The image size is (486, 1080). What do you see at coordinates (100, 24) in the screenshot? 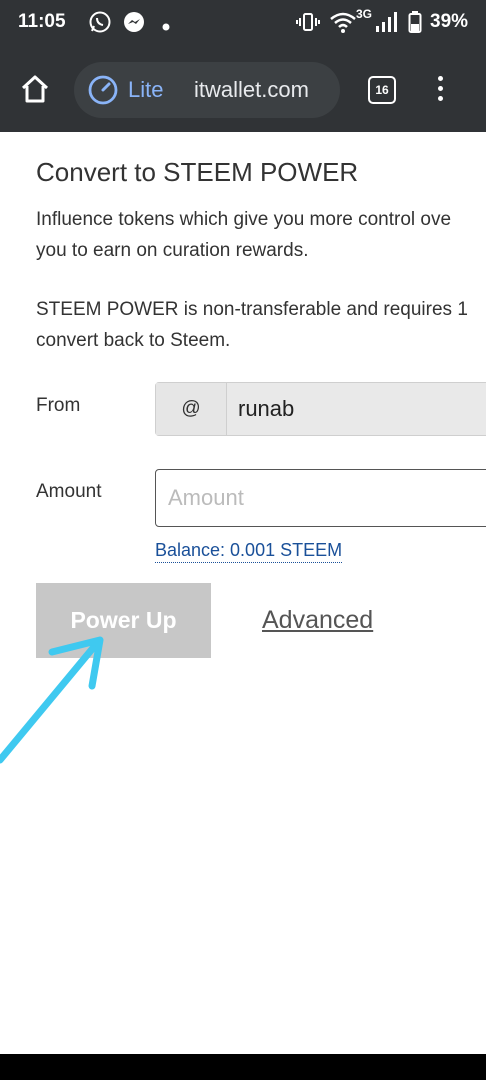
I see `whatsapp-icon` at bounding box center [100, 24].